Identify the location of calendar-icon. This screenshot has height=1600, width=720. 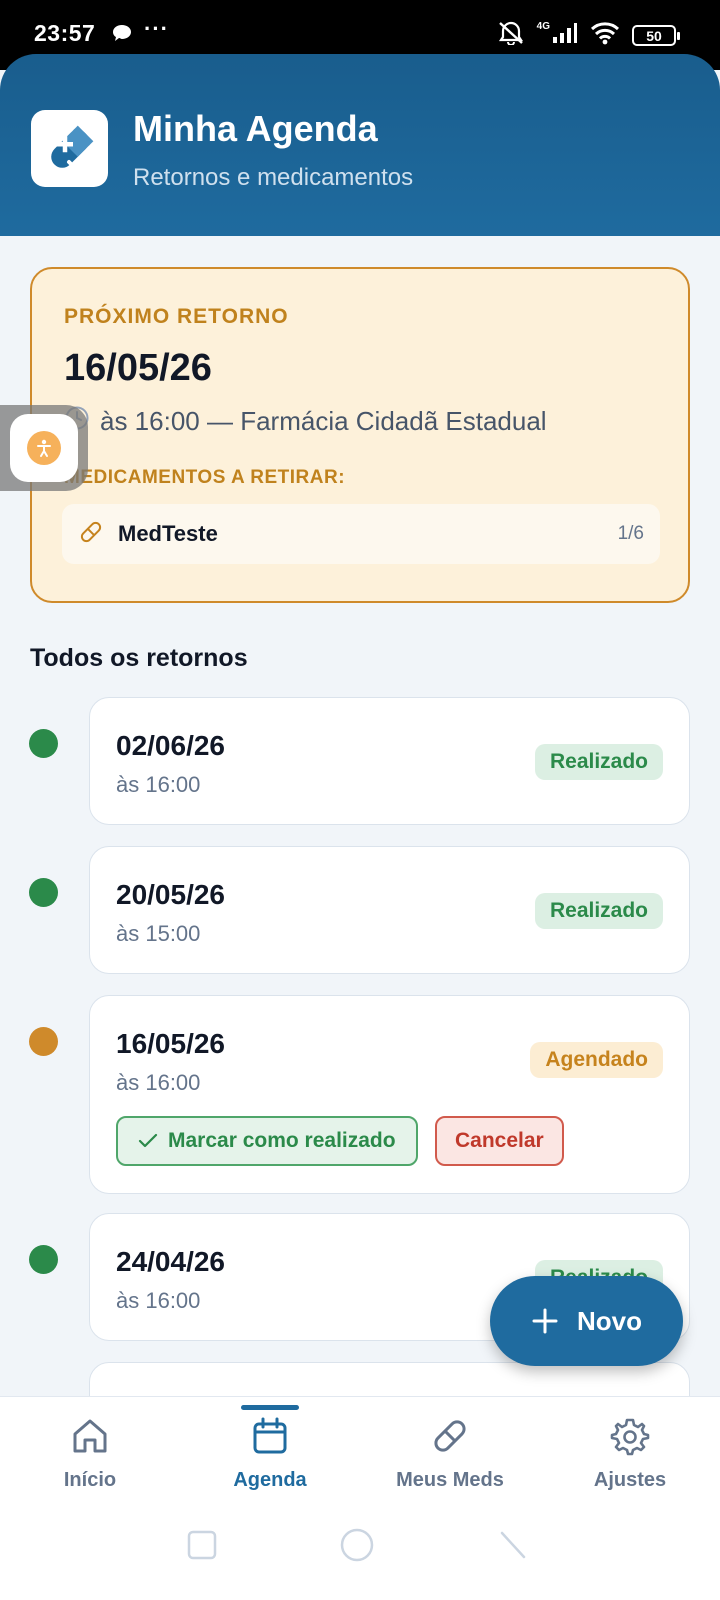
(270, 1436).